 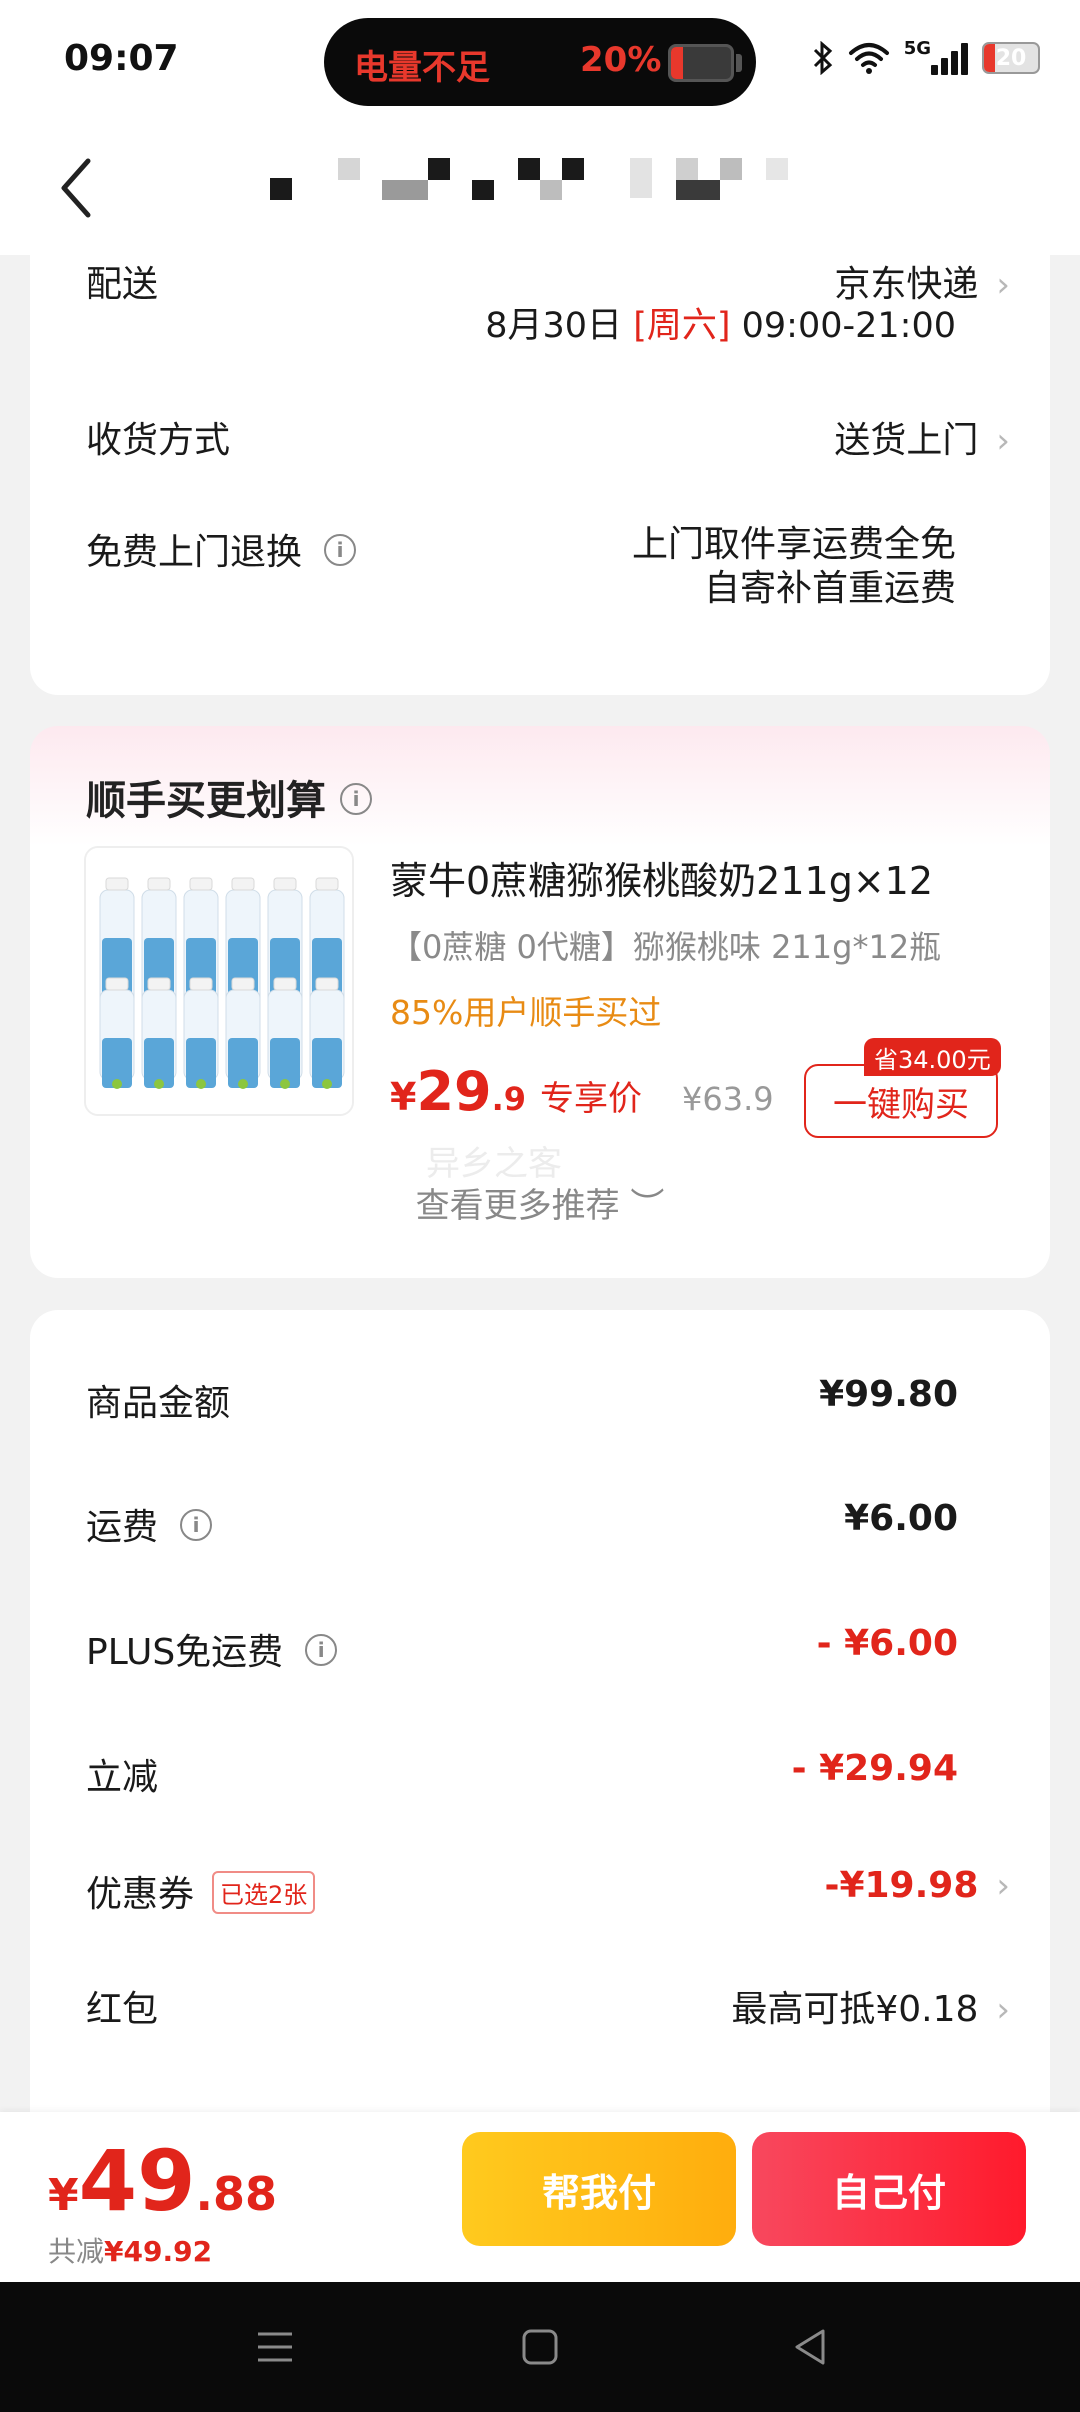 I want to click on recommendation-title: 顺手买更划算 i, so click(x=229, y=797).